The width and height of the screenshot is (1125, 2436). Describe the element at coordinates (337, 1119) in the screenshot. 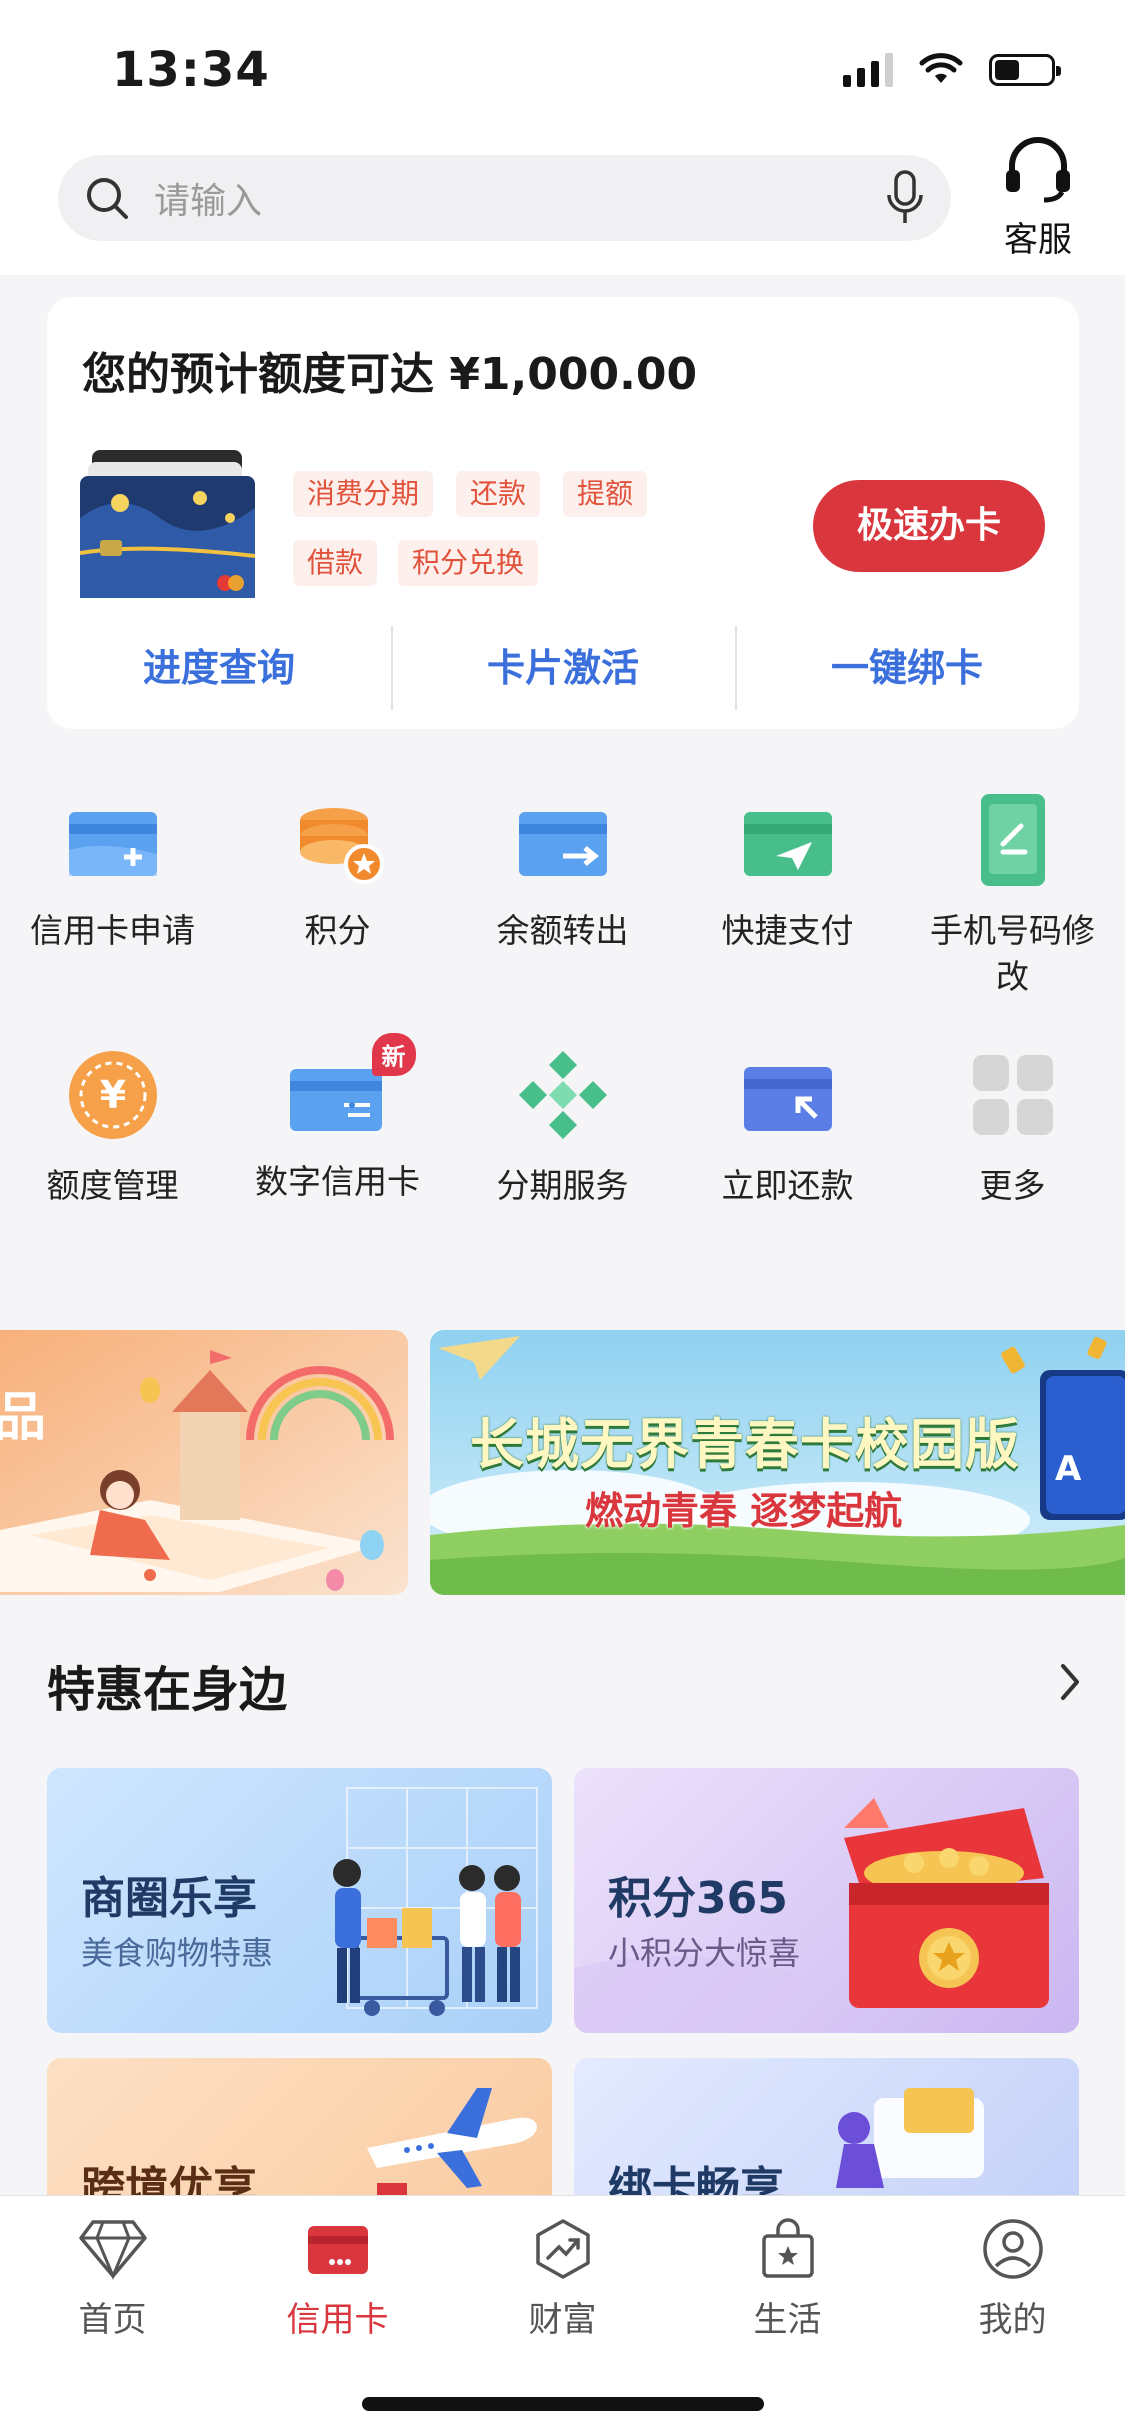

I see `service-digital-card: 新 数字信用卡` at that location.